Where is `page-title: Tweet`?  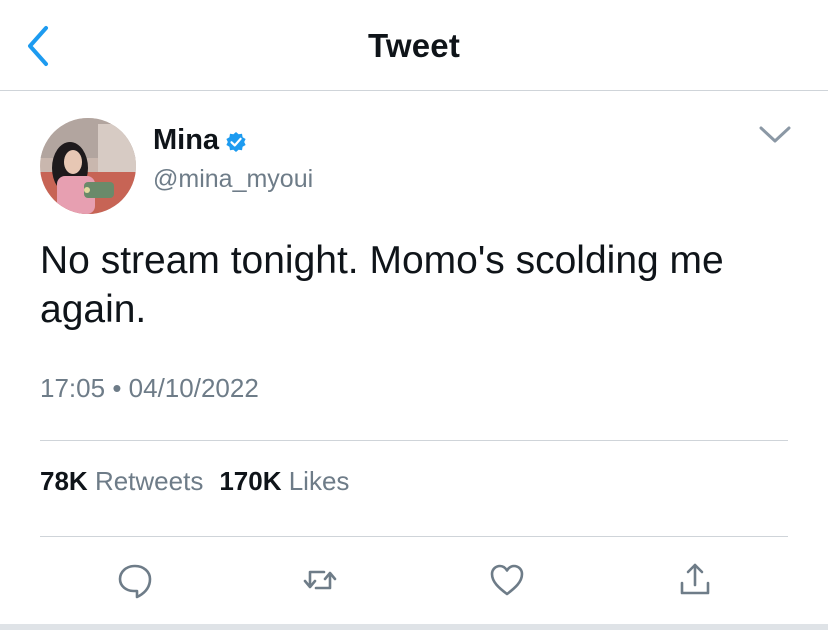
page-title: Tweet is located at coordinates (414, 45).